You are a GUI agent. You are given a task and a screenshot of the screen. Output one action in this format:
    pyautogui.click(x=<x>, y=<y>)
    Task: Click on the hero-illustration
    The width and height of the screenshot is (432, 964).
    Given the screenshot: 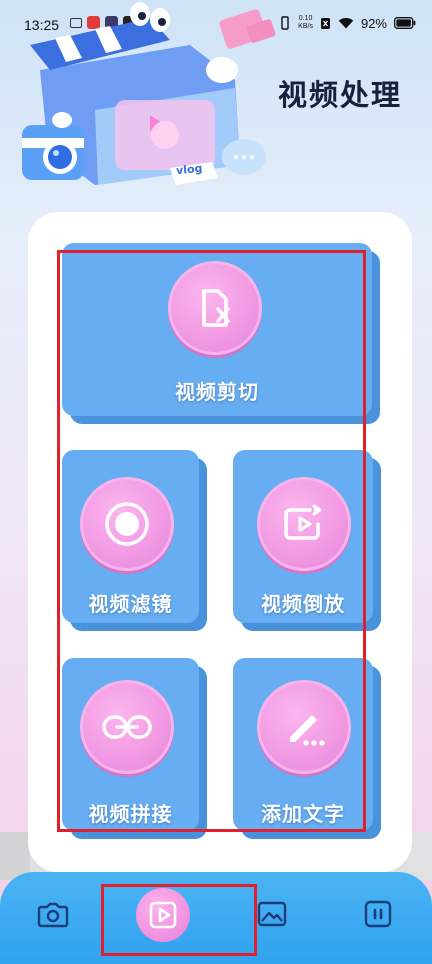 What is the action you would take?
    pyautogui.click(x=149, y=93)
    